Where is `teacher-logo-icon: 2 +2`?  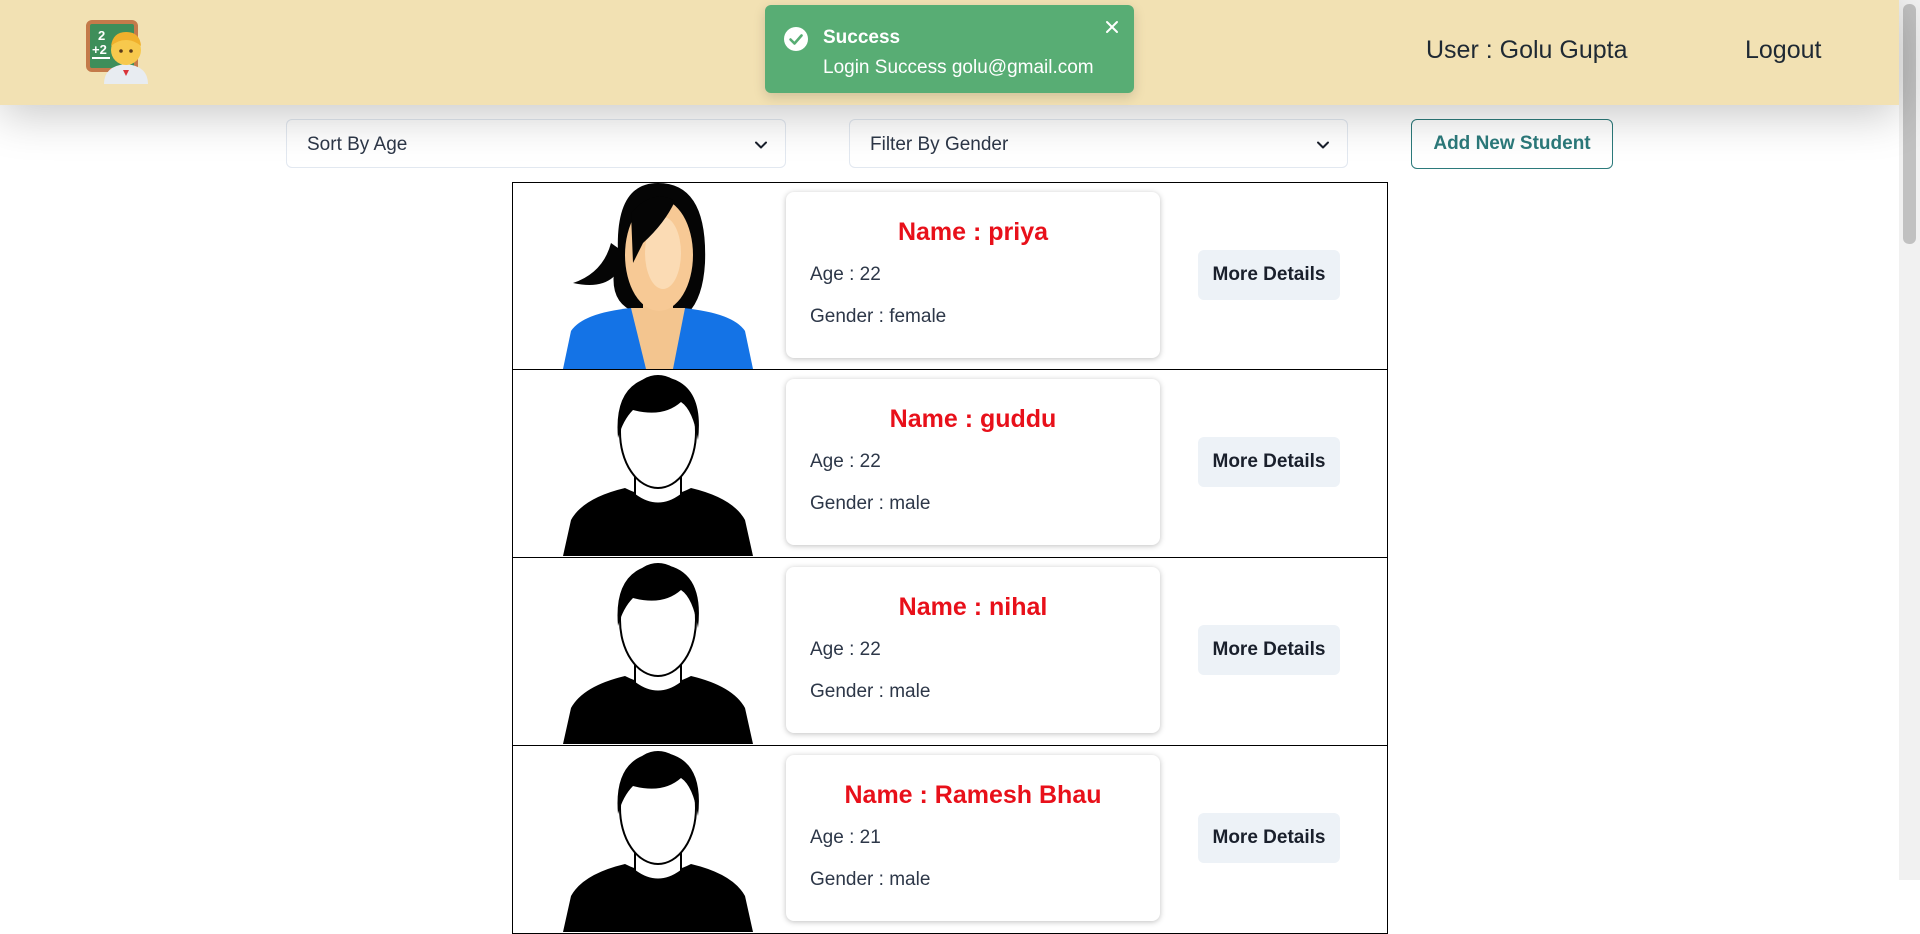
teacher-logo-icon: 2 +2 is located at coordinates (119, 51).